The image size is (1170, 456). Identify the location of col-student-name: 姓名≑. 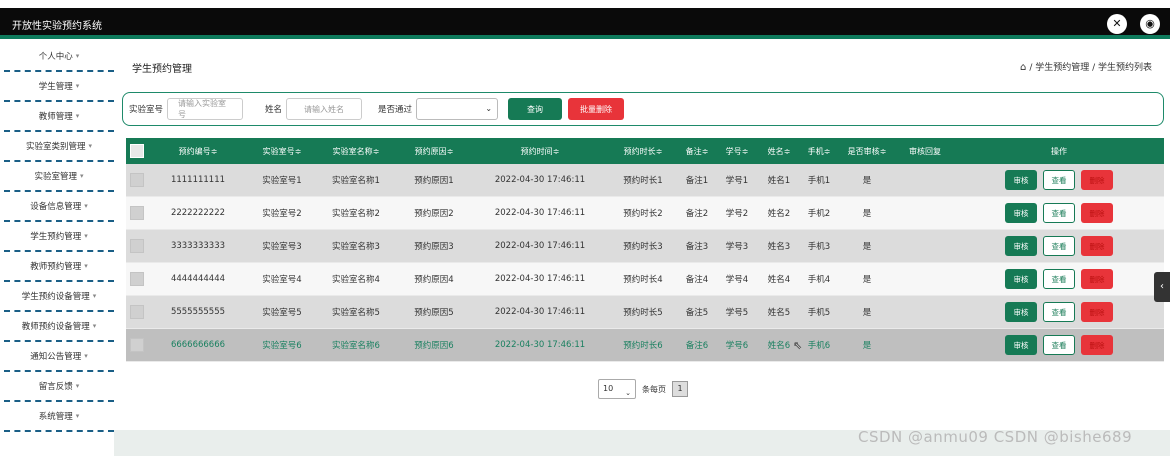
(779, 151).